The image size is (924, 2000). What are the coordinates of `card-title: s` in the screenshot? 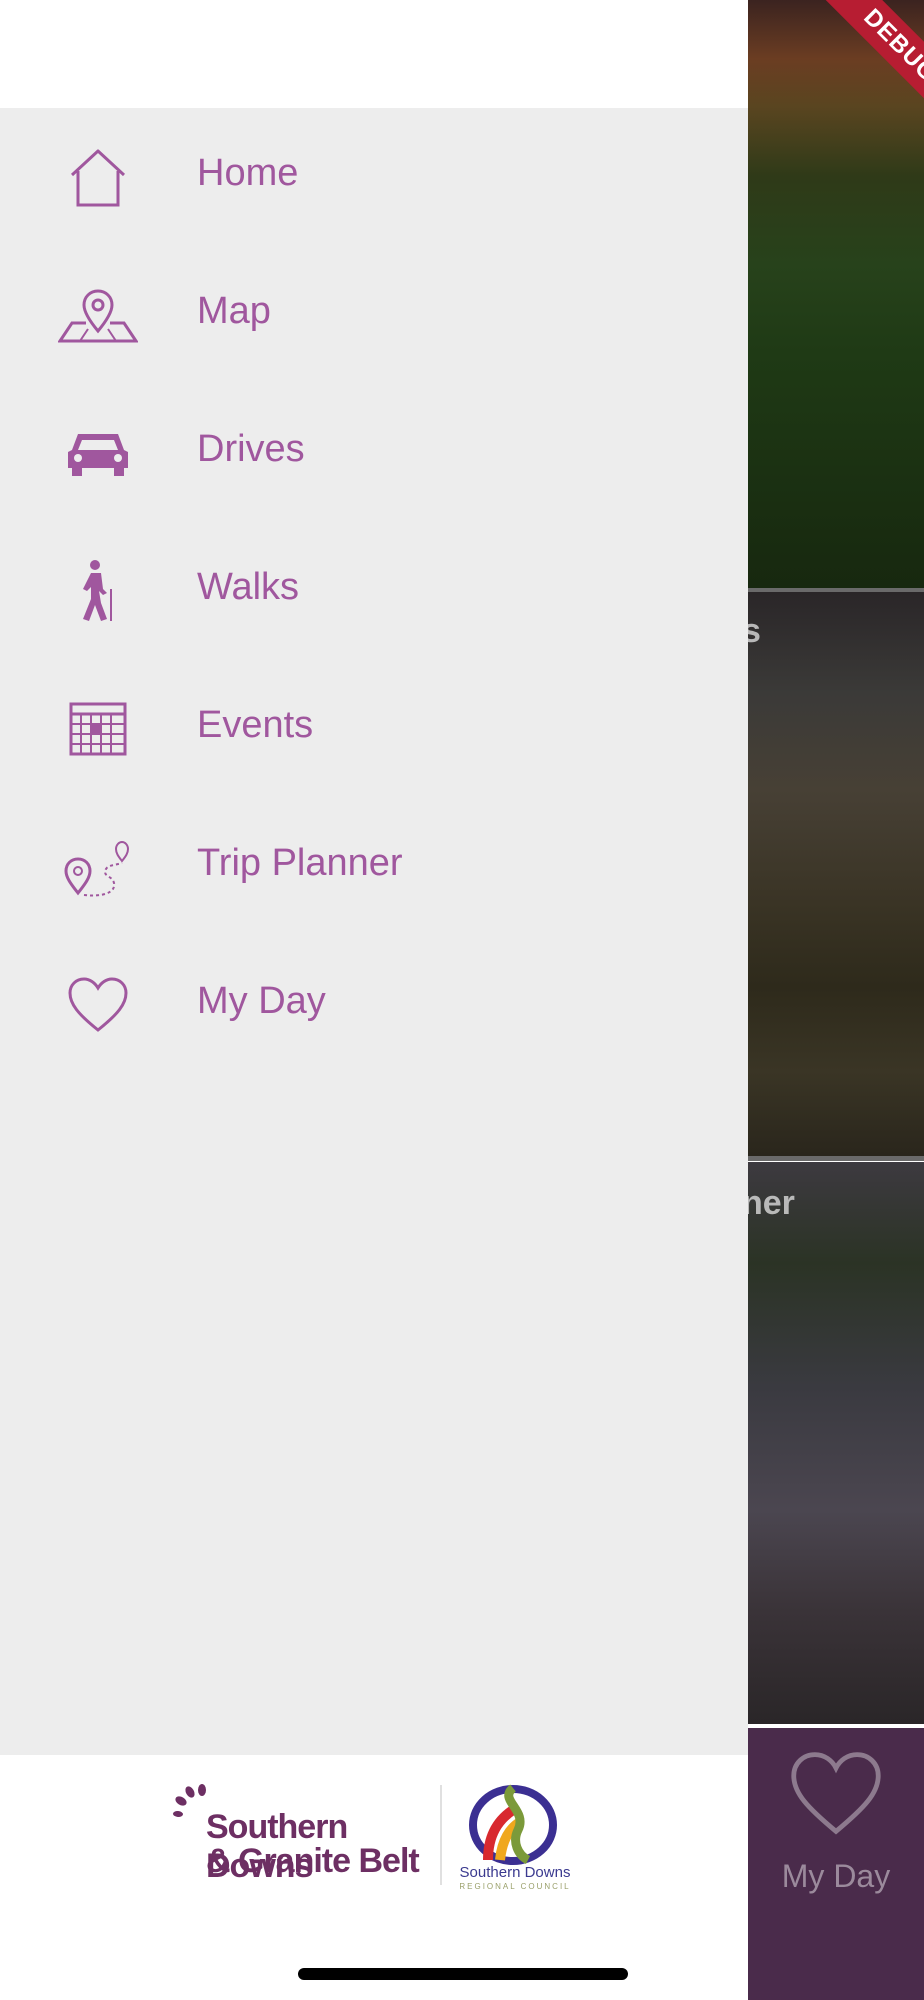 It's located at (754, 631).